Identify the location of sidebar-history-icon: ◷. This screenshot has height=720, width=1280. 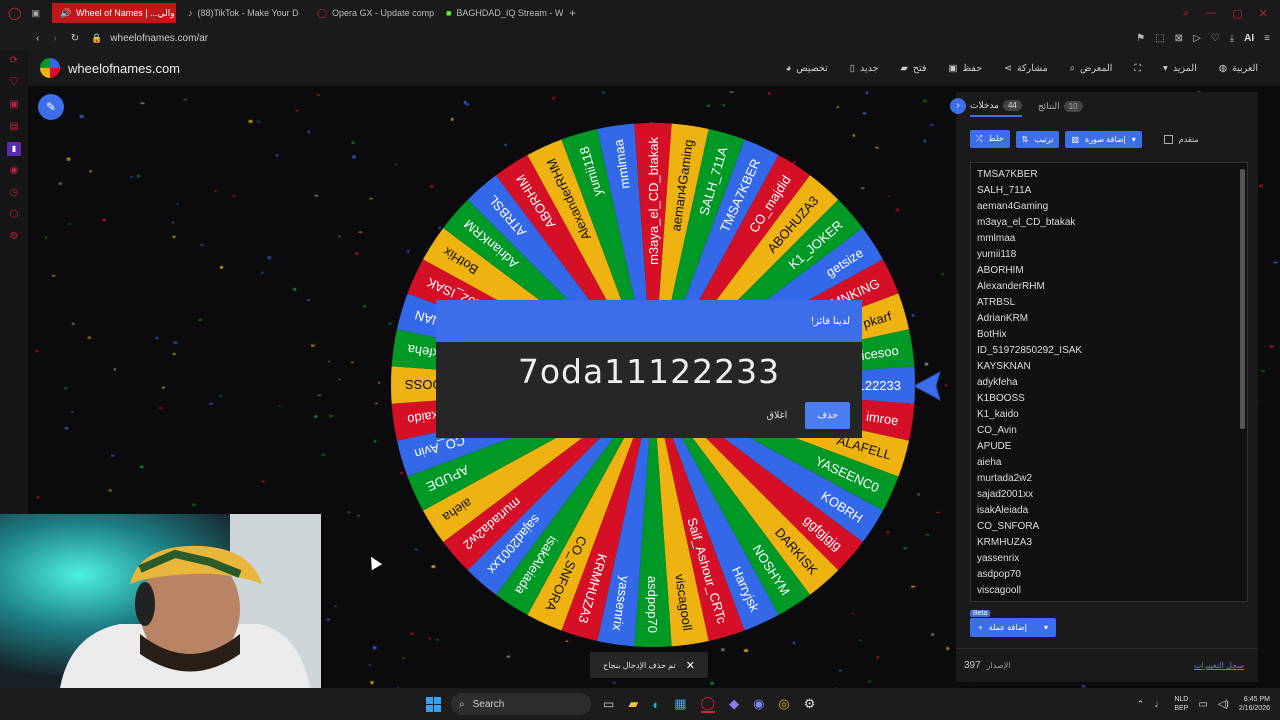
(14, 193).